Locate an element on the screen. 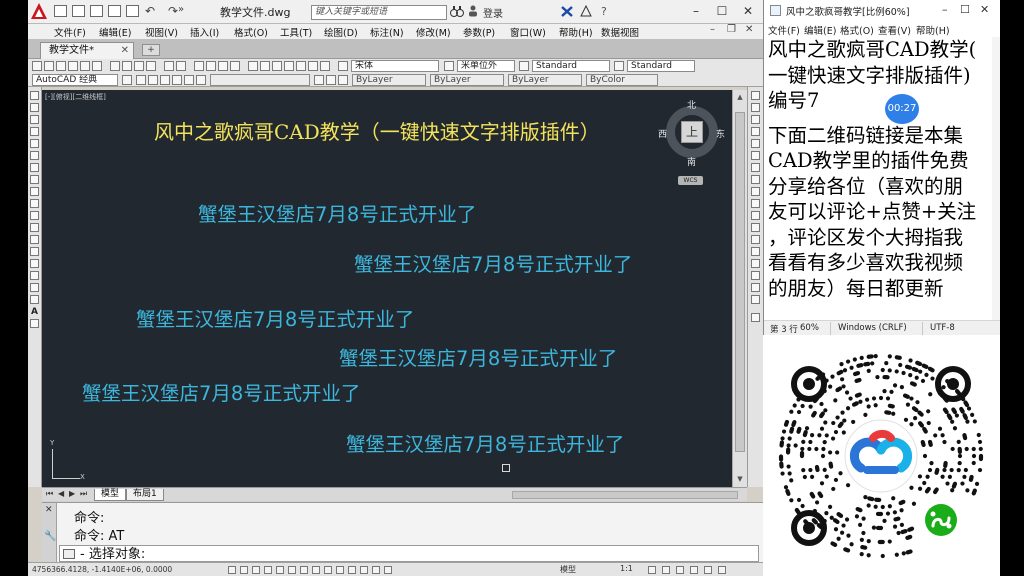 The width and height of the screenshot is (1024, 576). join-tool-icon is located at coordinates (755, 251).